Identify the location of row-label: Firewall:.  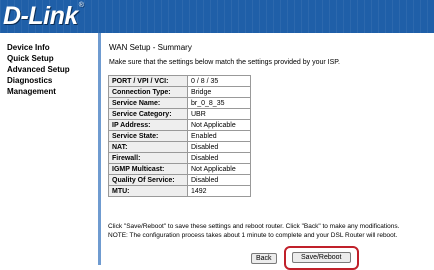
(148, 158).